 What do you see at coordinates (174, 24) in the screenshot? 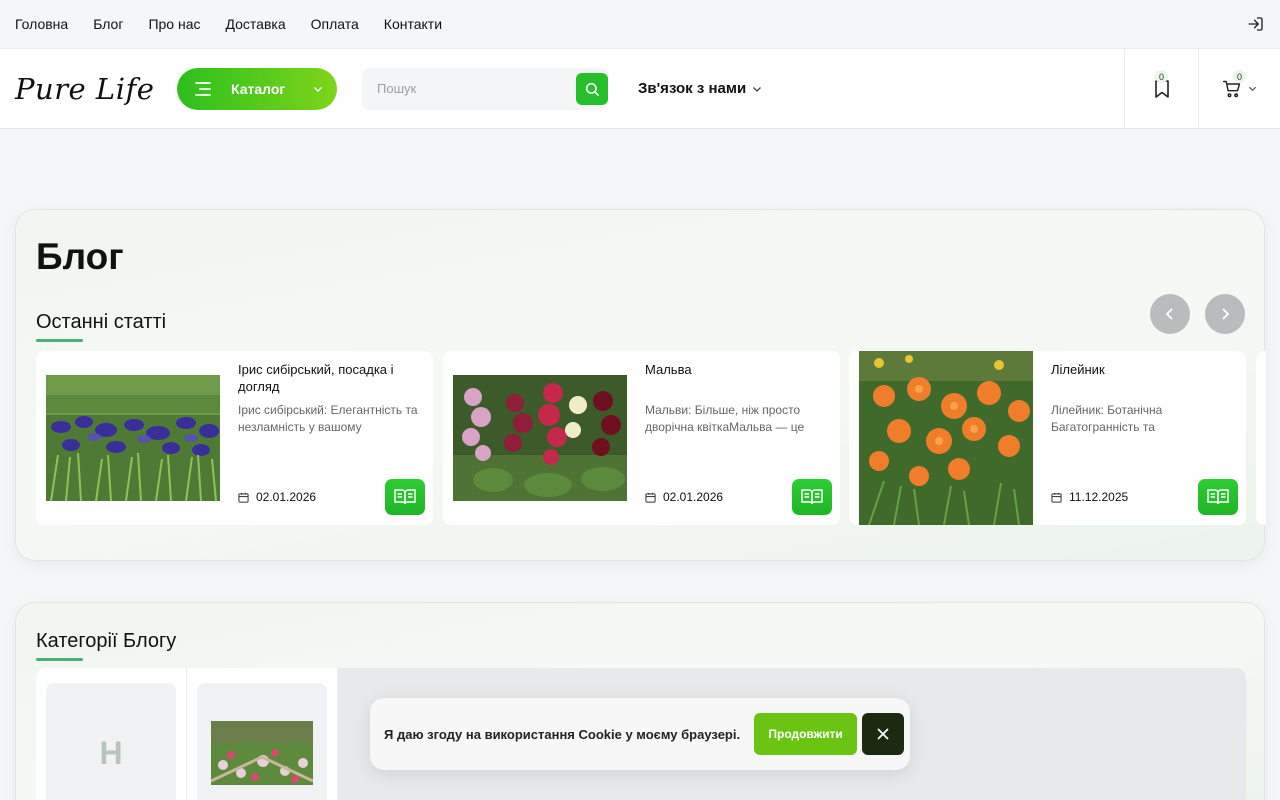
I see `nav-about: Про нас` at bounding box center [174, 24].